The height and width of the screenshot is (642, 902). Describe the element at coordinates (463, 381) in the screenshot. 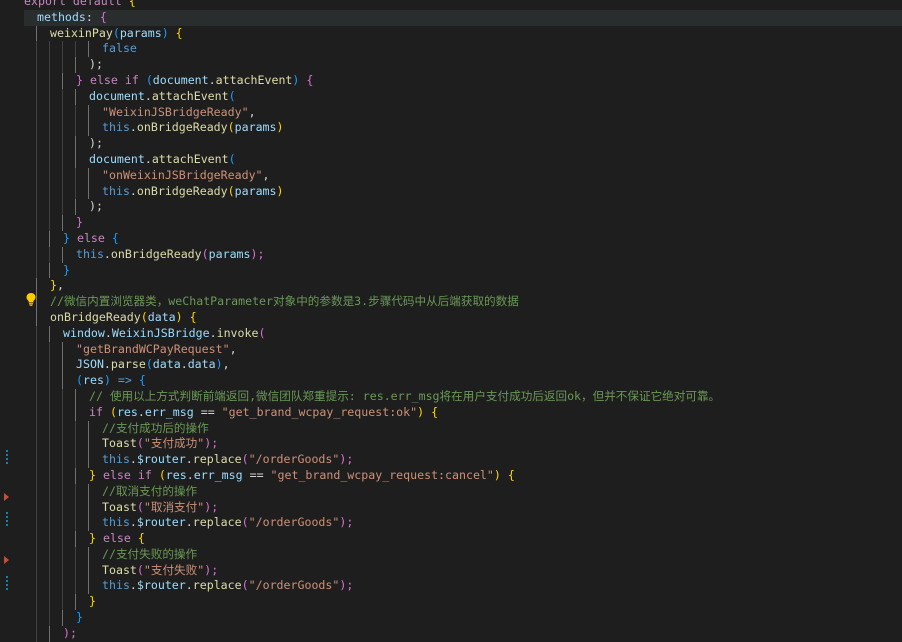

I see `code-line: (res) => {` at that location.